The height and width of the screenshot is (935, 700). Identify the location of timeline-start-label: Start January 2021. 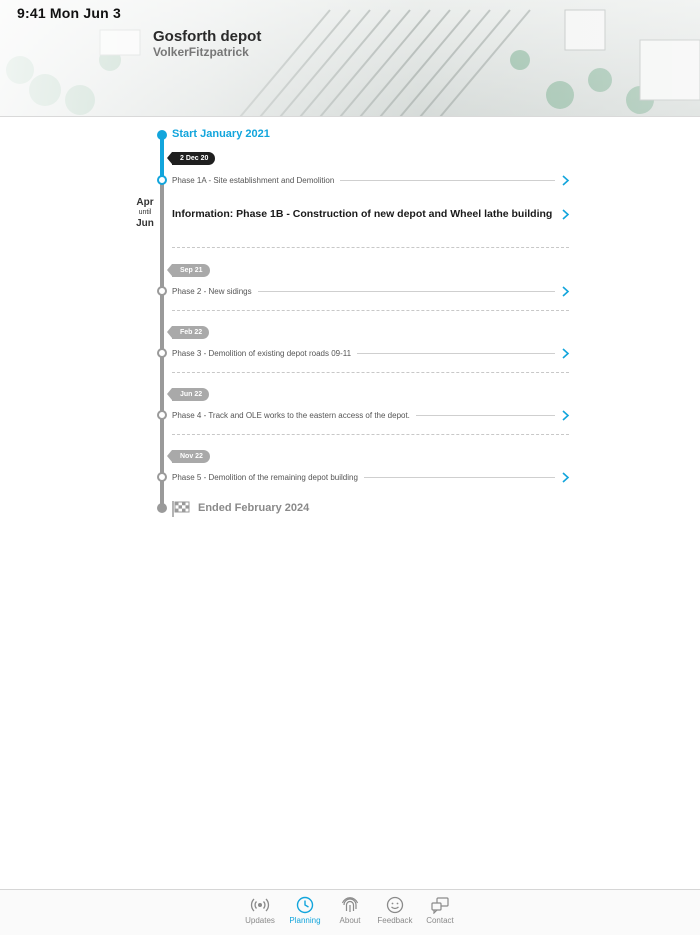
(221, 134).